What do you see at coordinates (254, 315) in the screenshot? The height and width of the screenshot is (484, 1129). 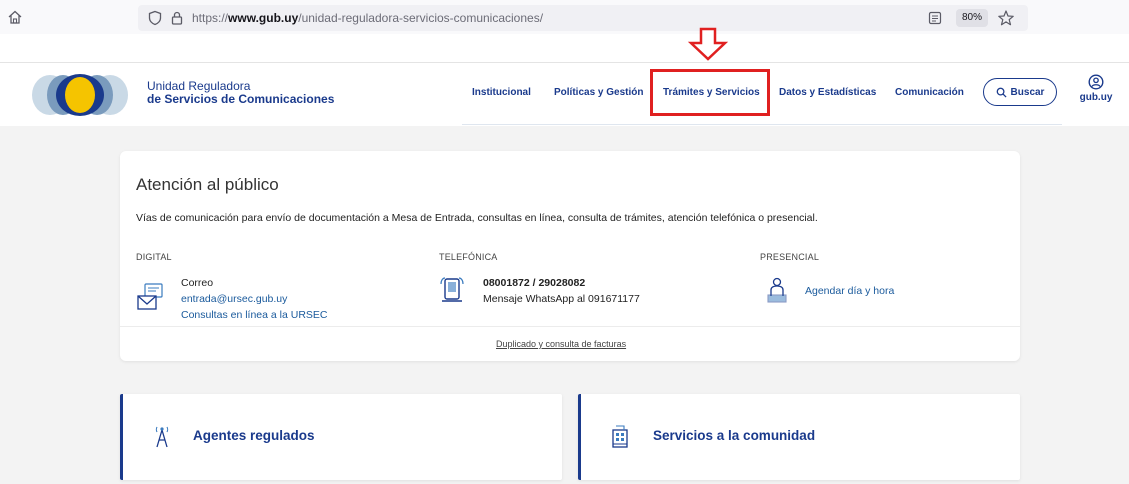 I see `consultas-link: Consultas en línea a la URSEC` at bounding box center [254, 315].